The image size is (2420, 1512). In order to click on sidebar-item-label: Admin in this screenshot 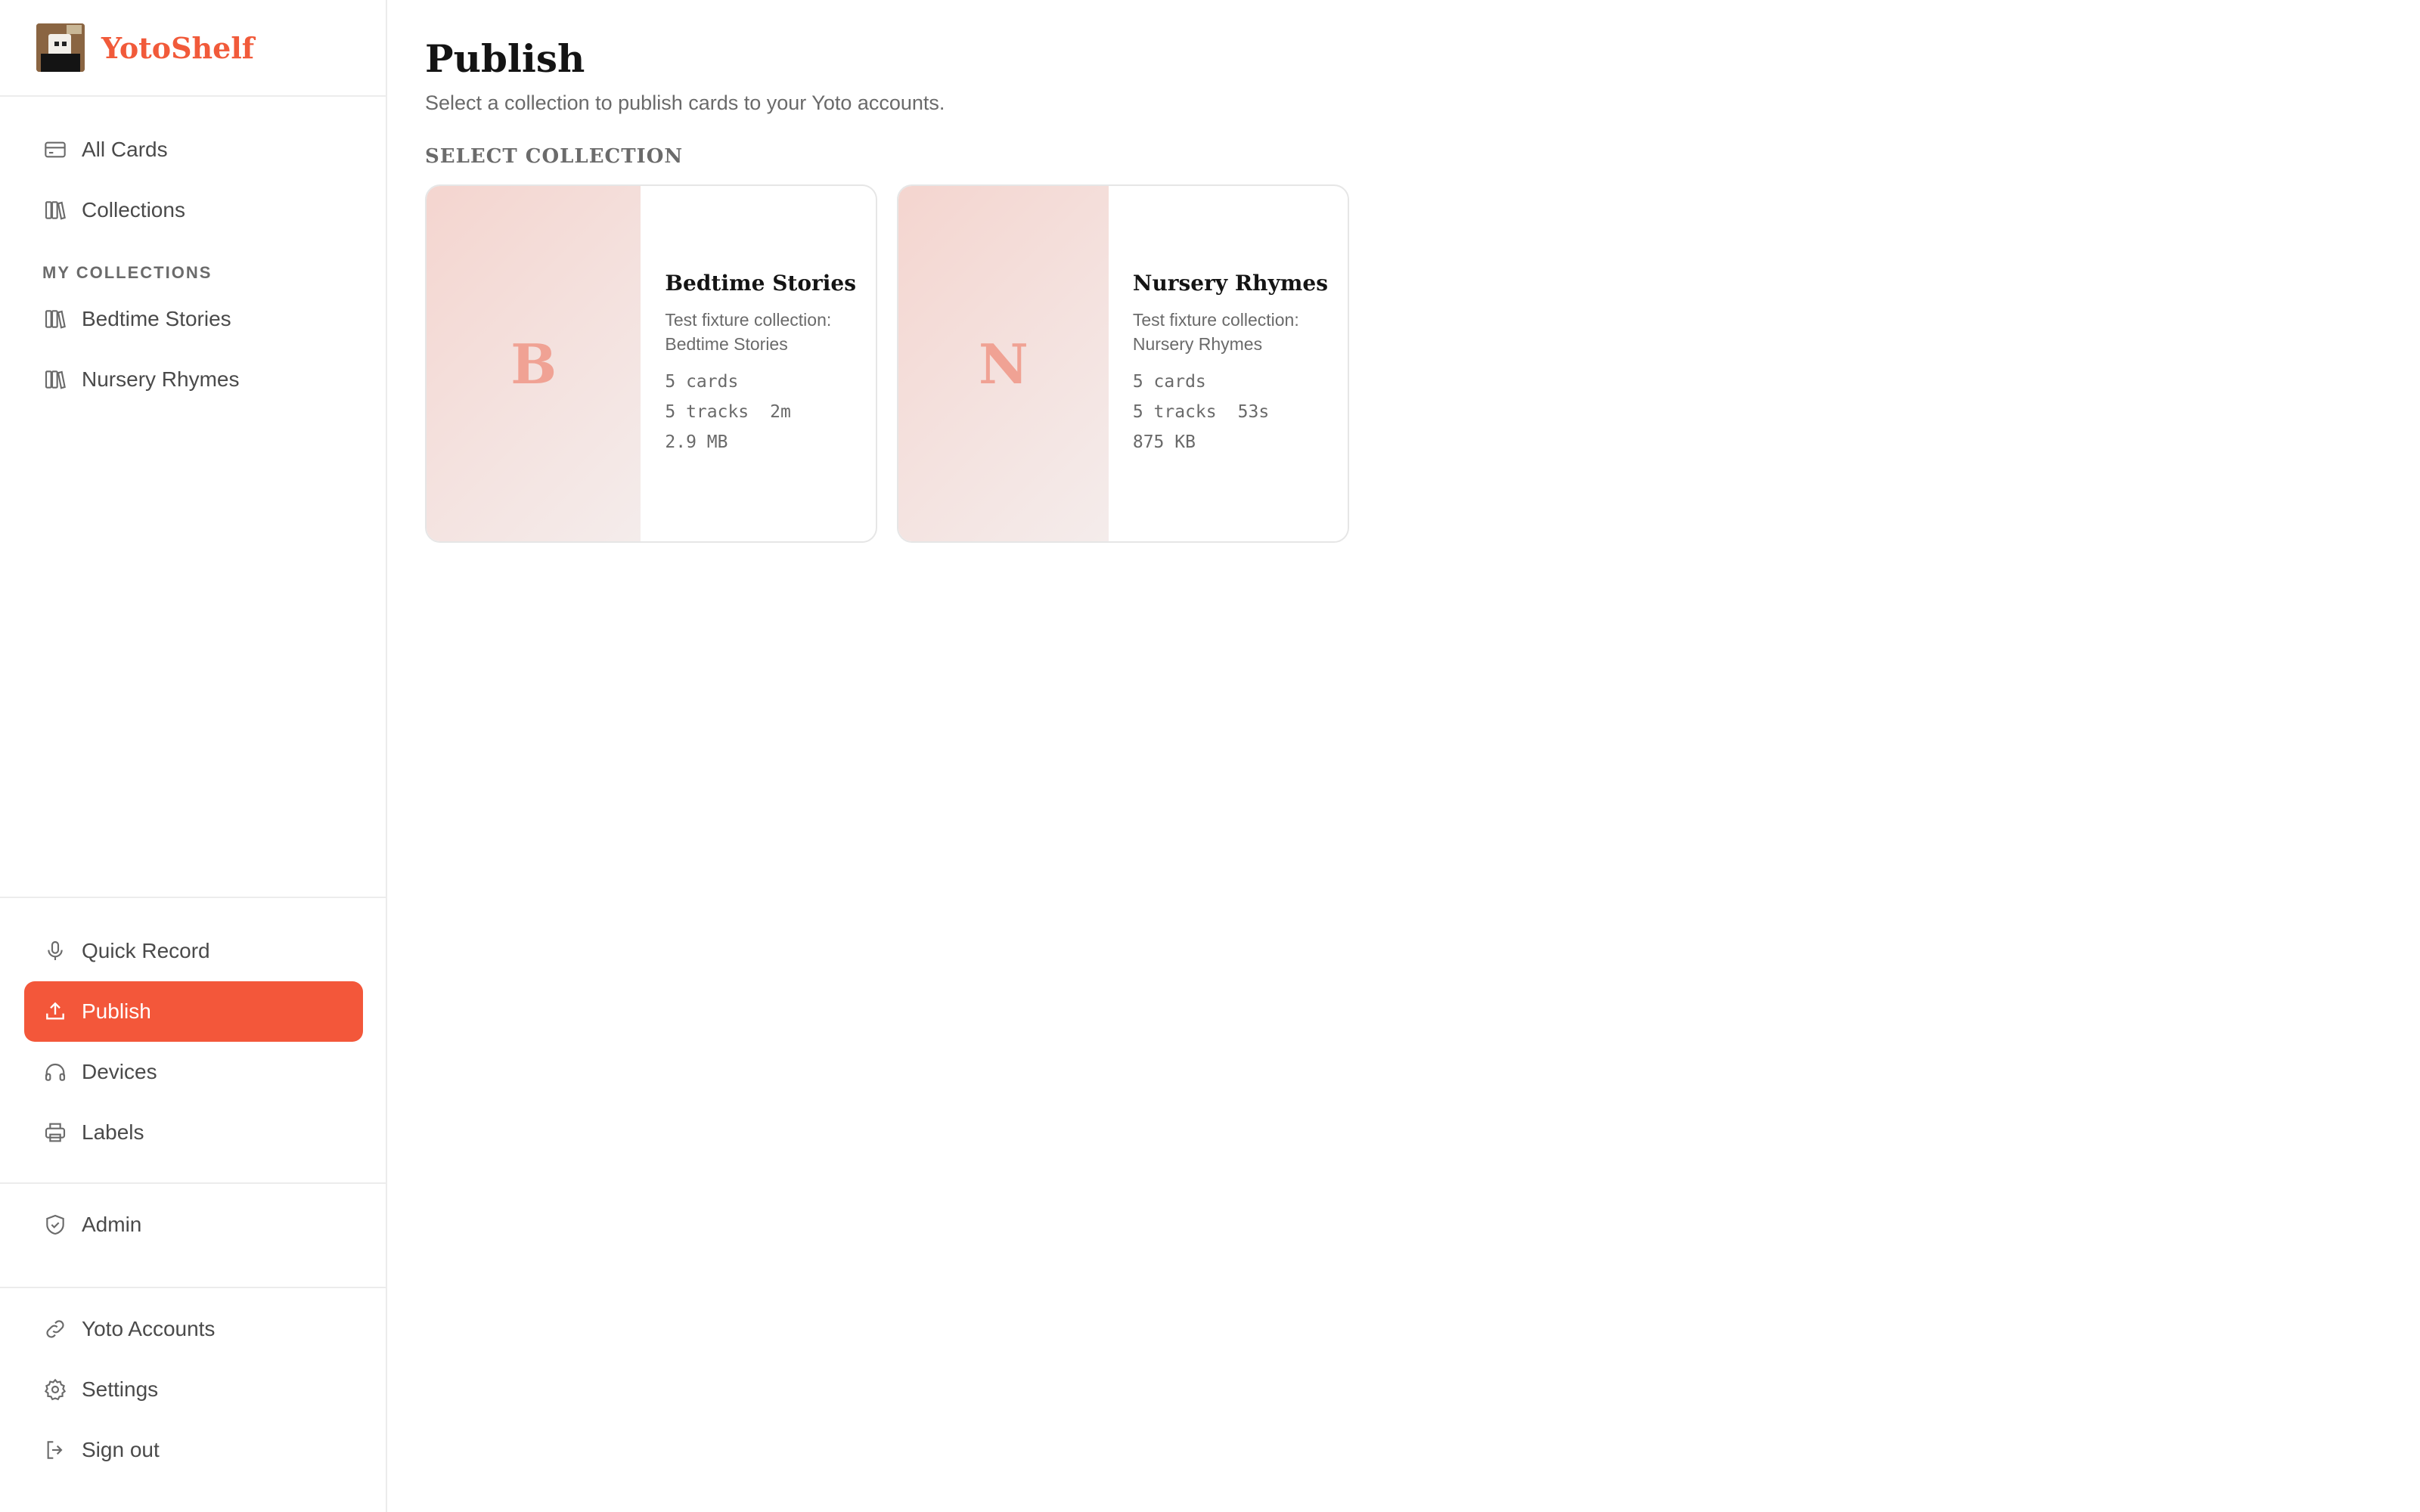, I will do `click(112, 1225)`.